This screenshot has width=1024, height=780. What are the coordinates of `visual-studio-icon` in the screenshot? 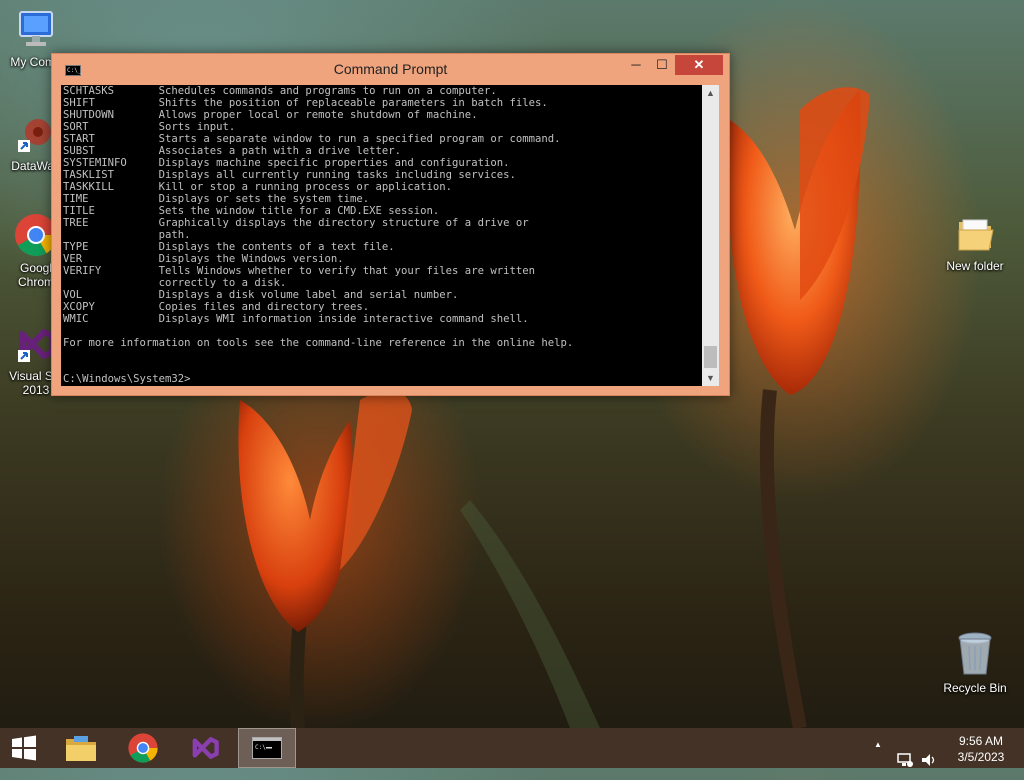 It's located at (205, 748).